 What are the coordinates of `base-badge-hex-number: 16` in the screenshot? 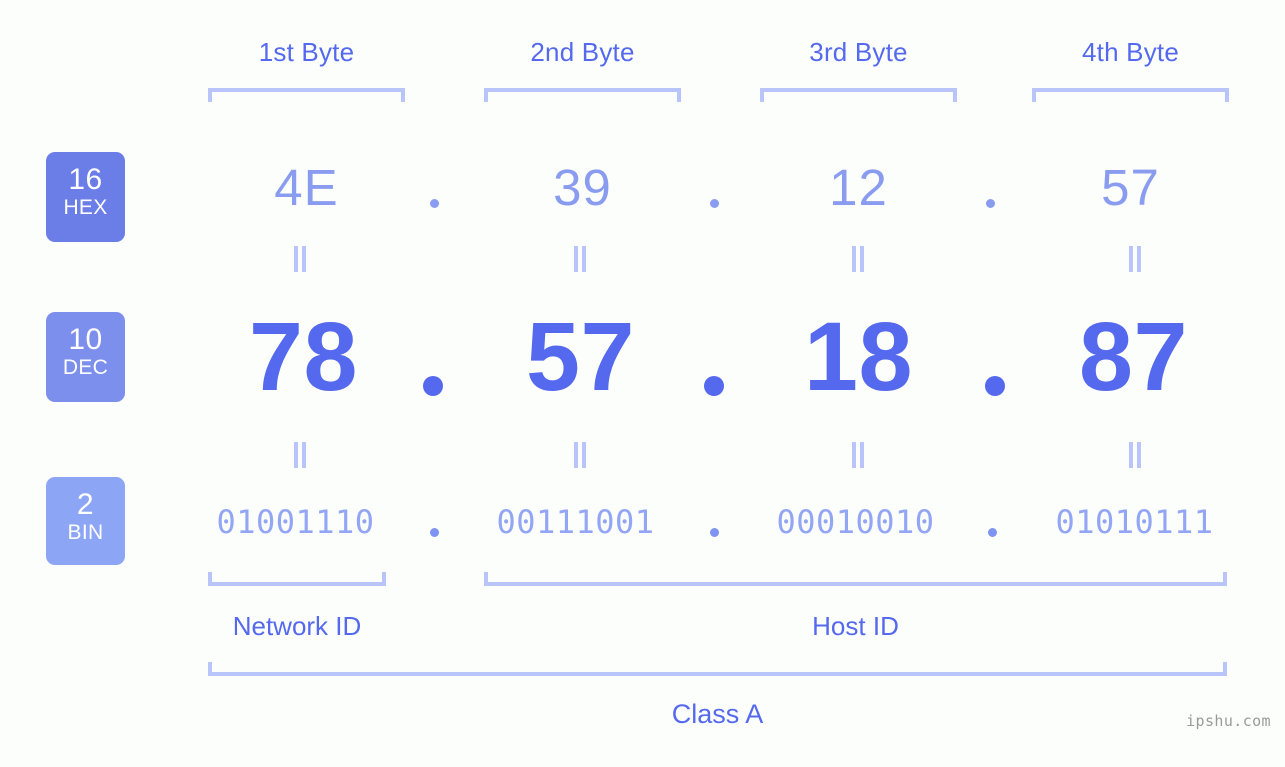 It's located at (85, 179).